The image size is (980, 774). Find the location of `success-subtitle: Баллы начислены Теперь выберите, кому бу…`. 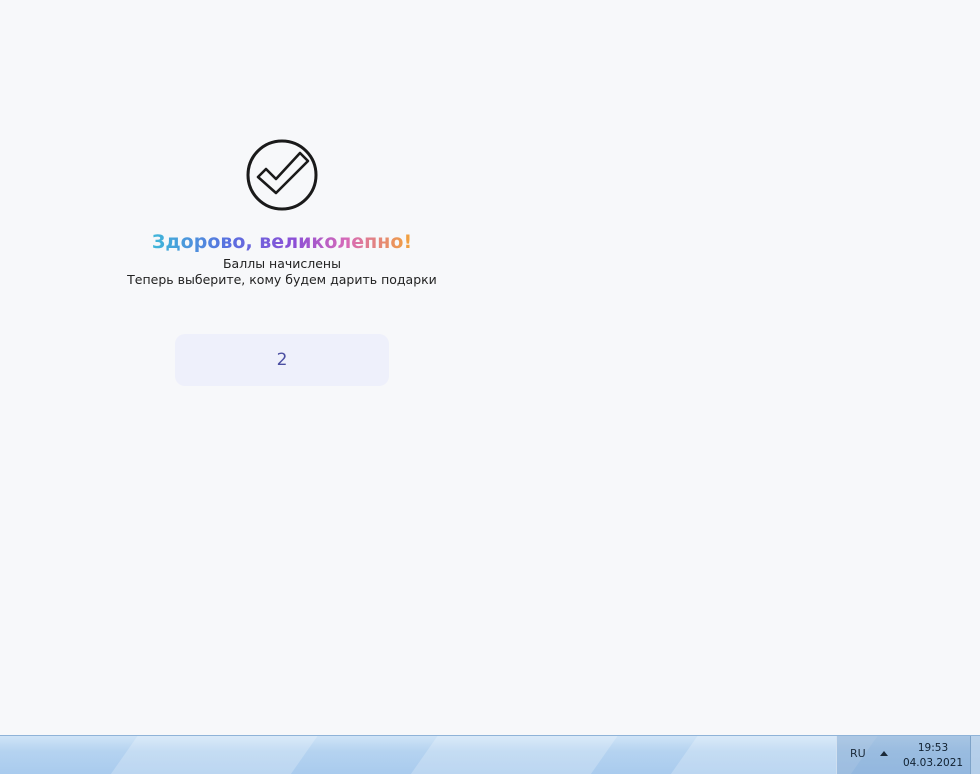

success-subtitle: Баллы начислены Теперь выберите, кому бу… is located at coordinates (282, 272).